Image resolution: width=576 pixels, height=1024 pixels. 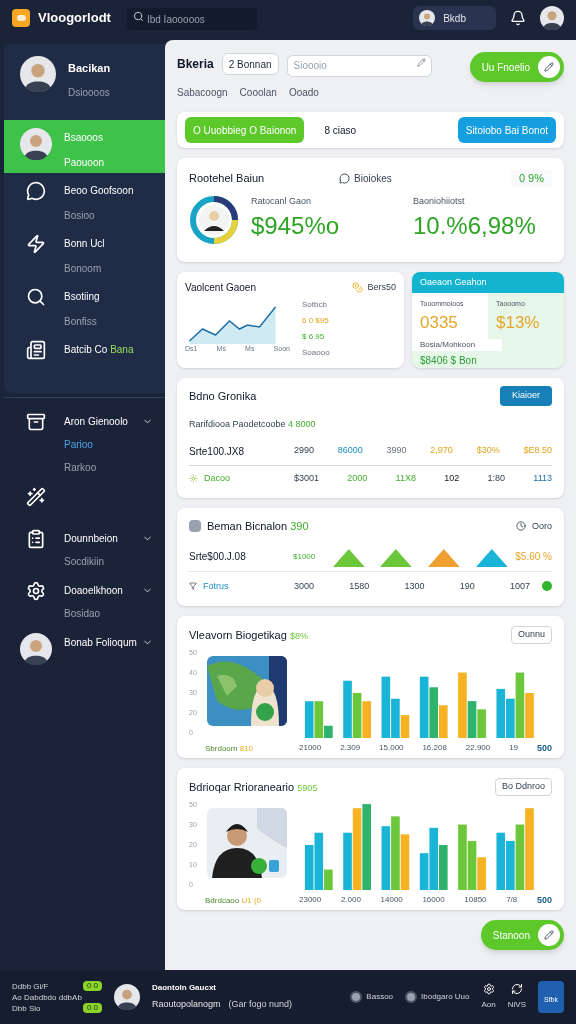 I want to click on sync-icon, so click(x=516, y=989).